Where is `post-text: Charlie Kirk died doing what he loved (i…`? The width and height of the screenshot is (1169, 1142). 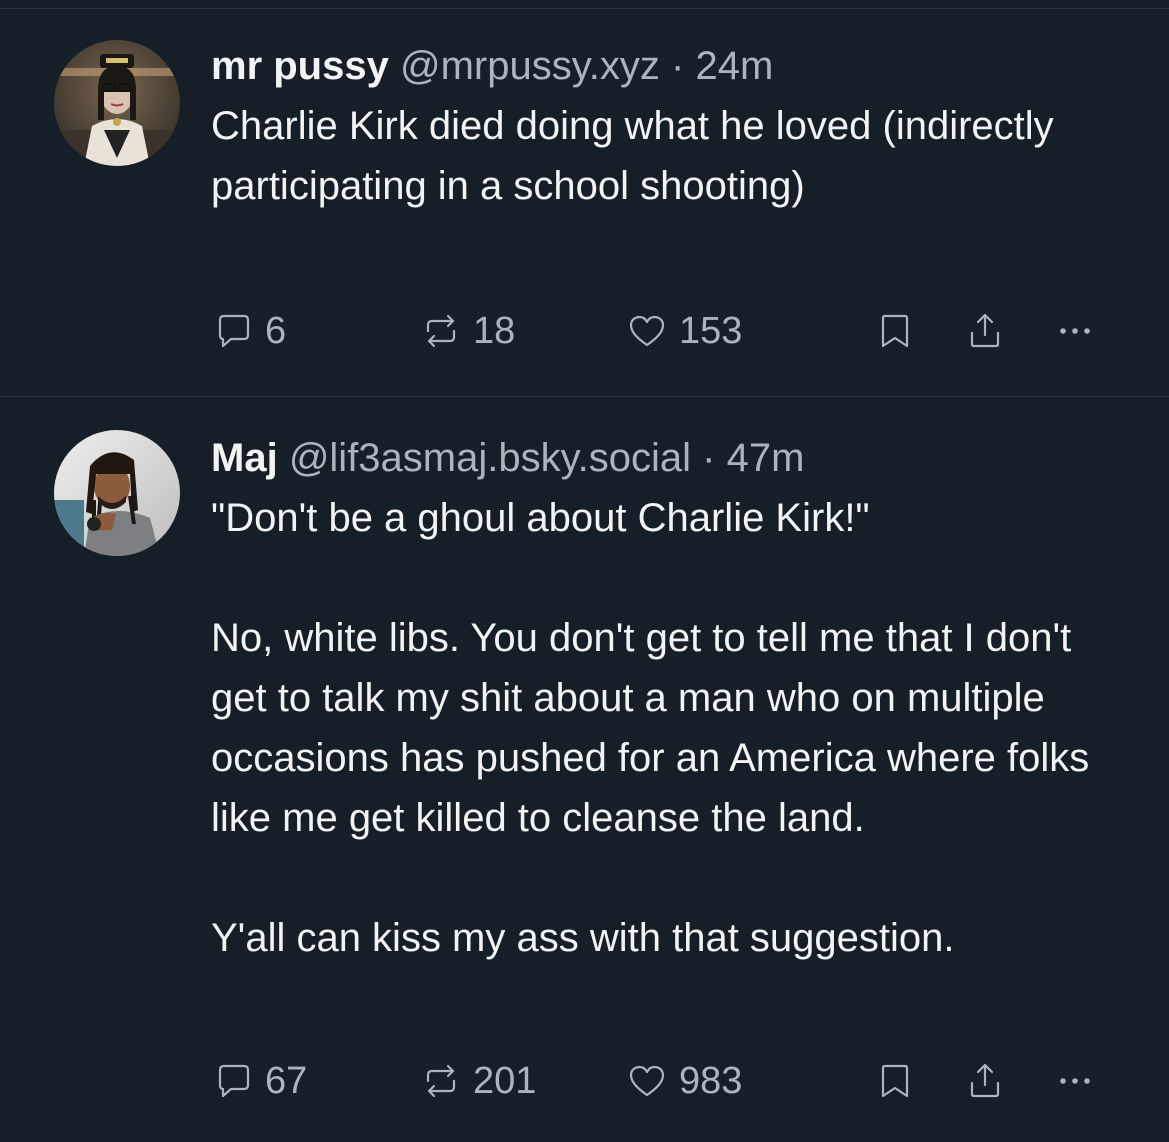
post-text: Charlie Kirk died doing what he loved (i… is located at coordinates (665, 156).